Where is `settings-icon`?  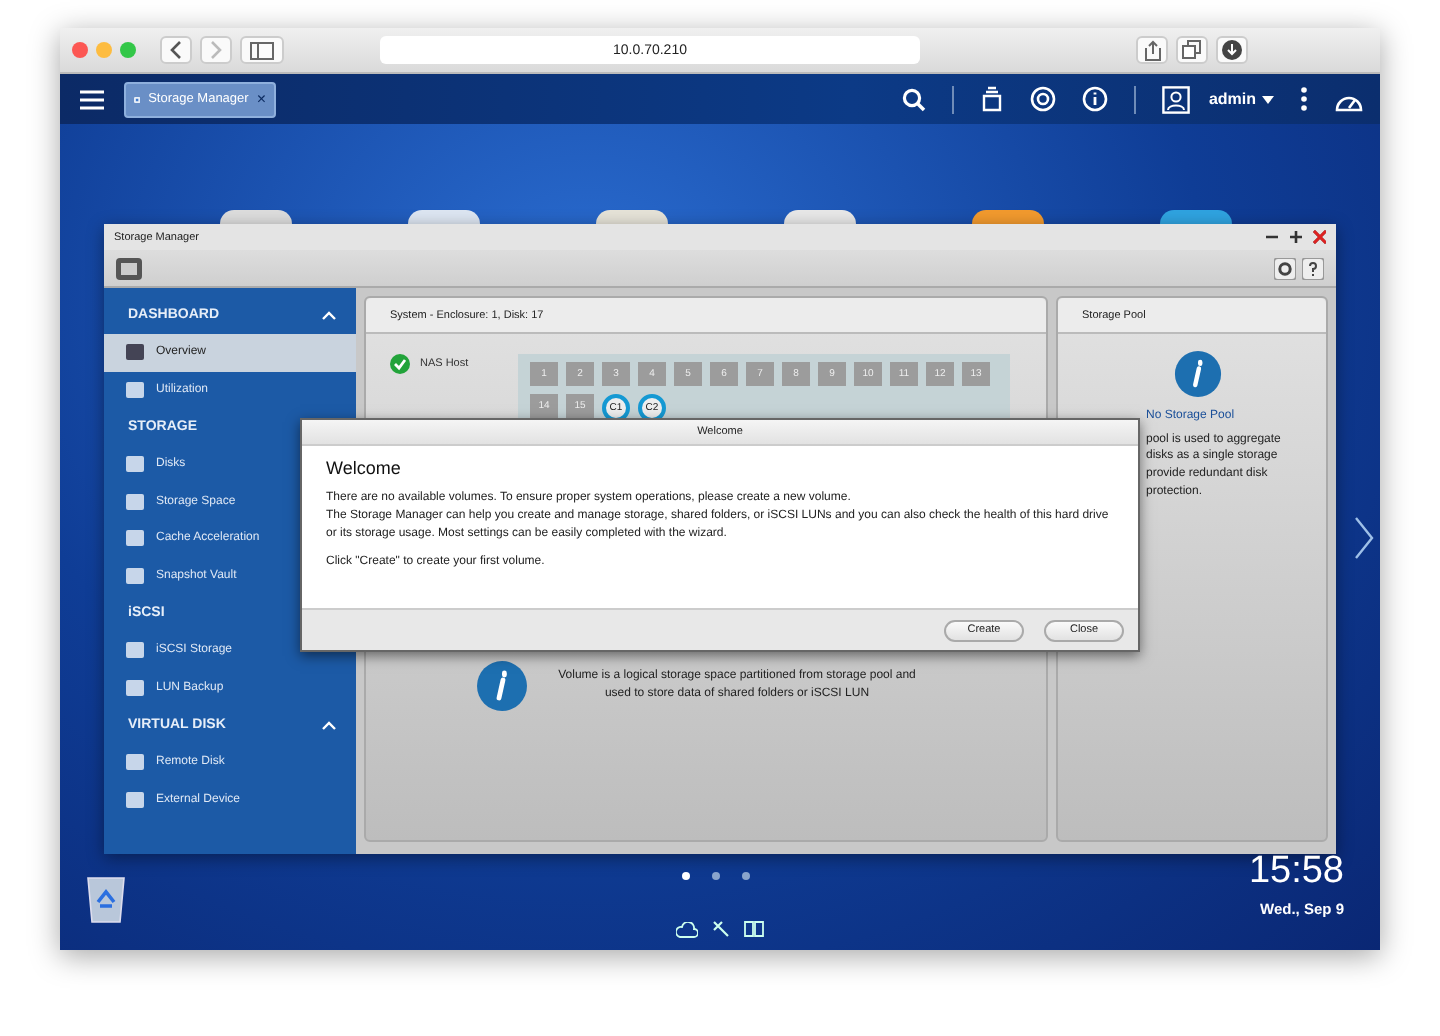
settings-icon is located at coordinates (1285, 268).